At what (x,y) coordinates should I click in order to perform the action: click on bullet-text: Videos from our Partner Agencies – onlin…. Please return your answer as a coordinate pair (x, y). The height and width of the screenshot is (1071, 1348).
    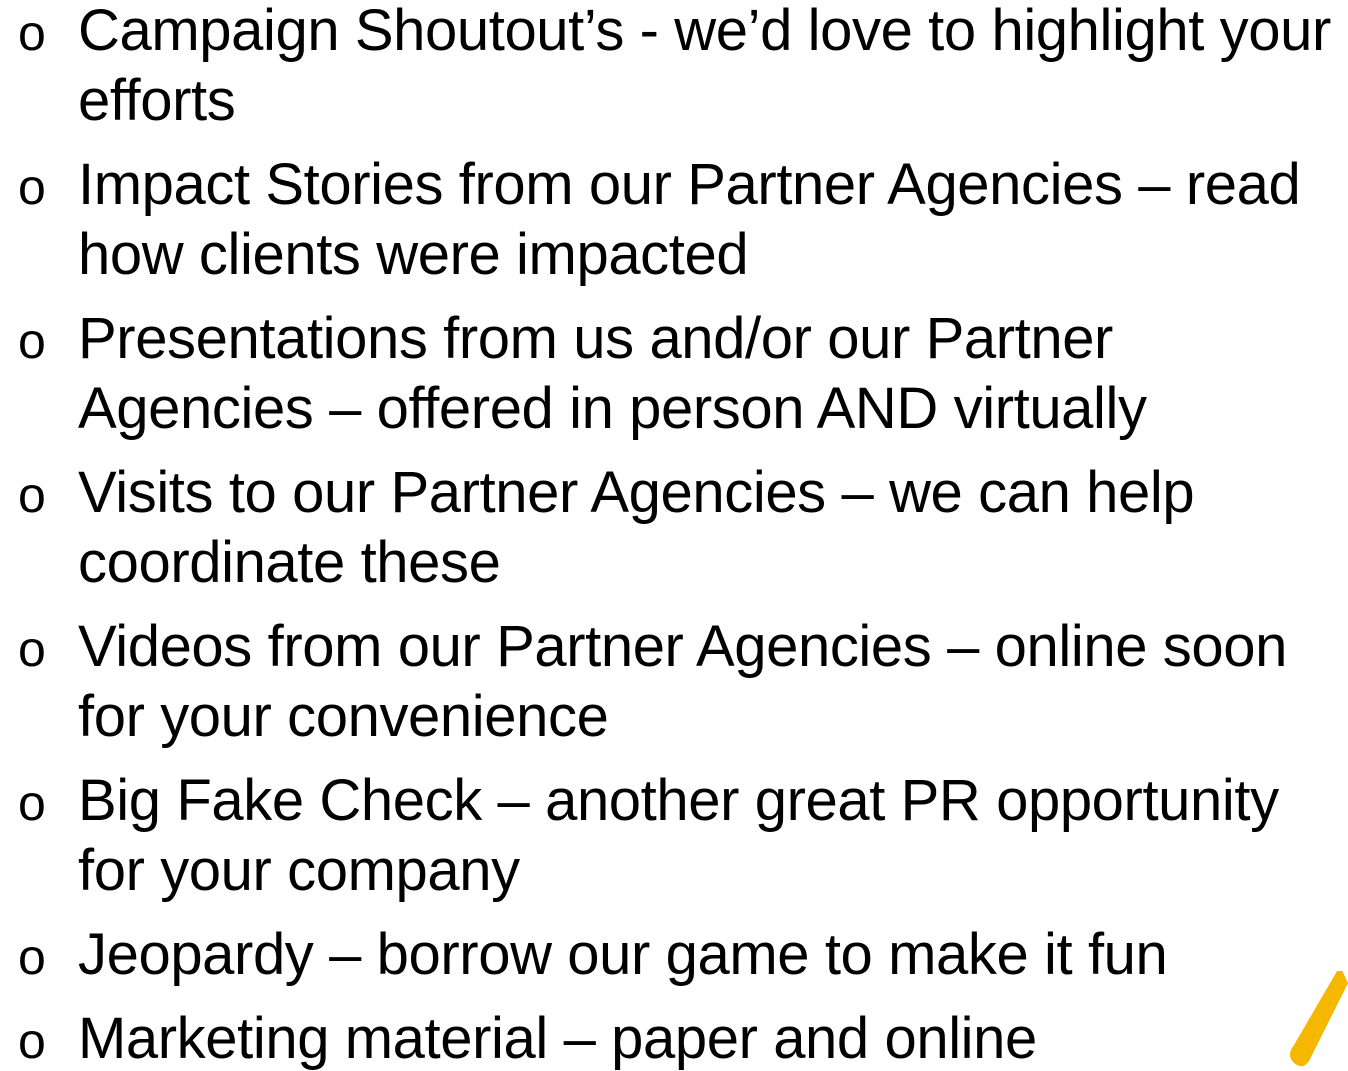
    Looking at the image, I should click on (682, 681).